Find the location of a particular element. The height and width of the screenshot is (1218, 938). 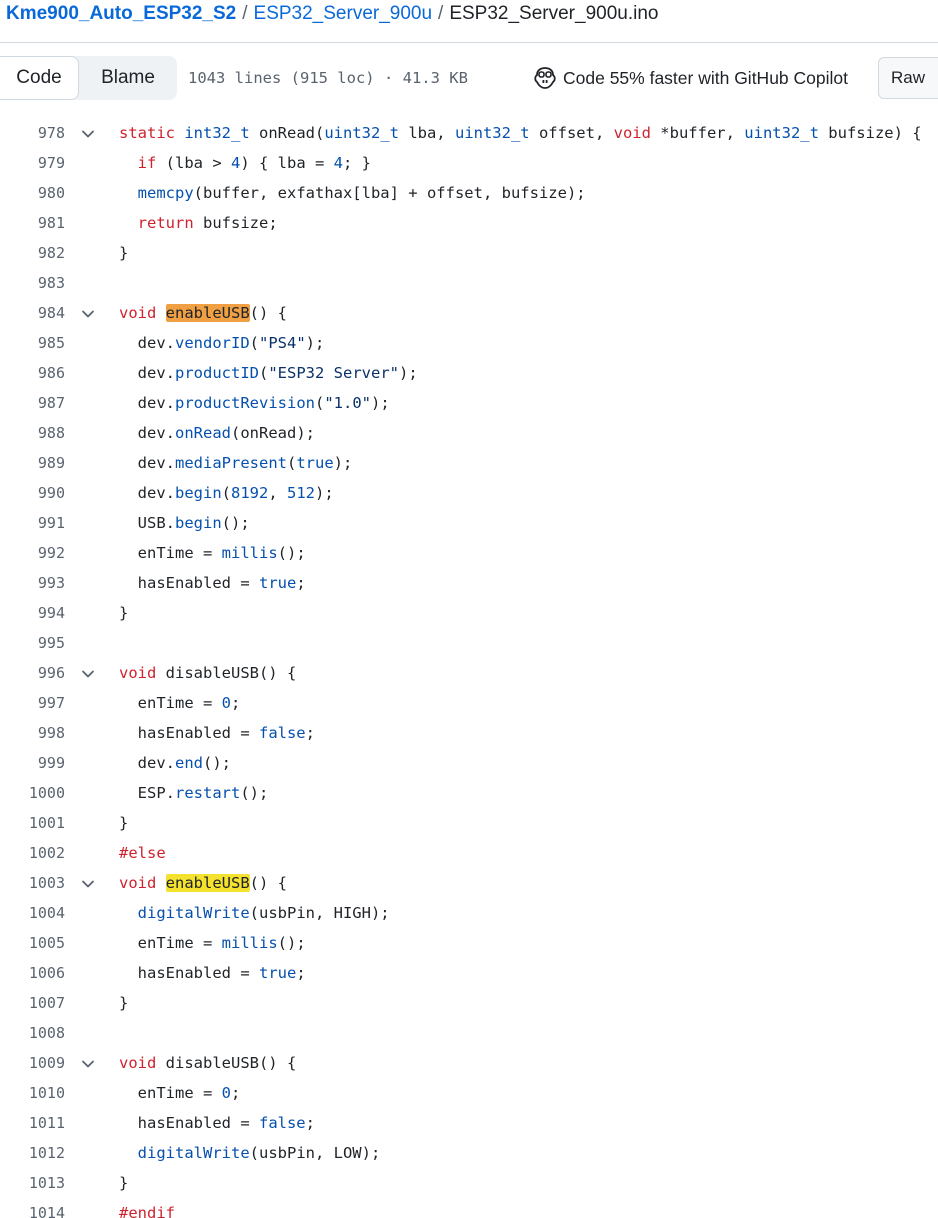

line-number: 991 is located at coordinates (35, 523).